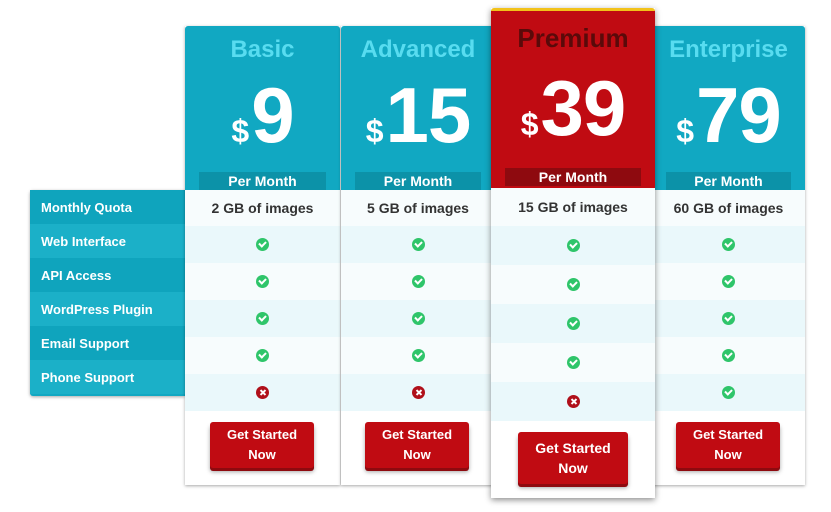 The width and height of the screenshot is (831, 512). I want to click on plan-name: Advanced, so click(418, 49).